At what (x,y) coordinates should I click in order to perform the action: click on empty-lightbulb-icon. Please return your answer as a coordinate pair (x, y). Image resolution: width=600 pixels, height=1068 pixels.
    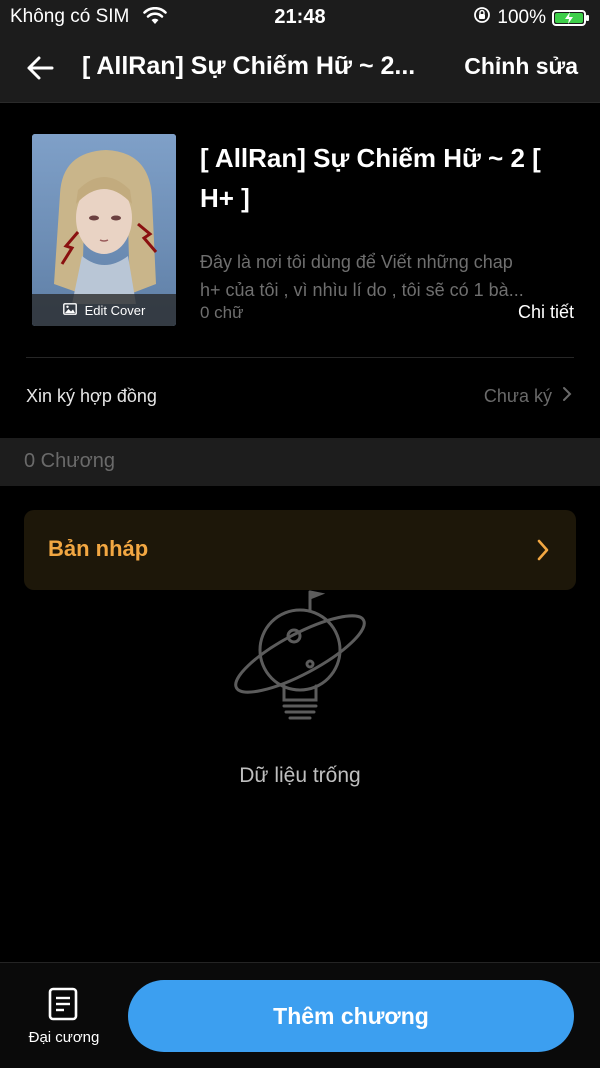
    Looking at the image, I should click on (299, 663).